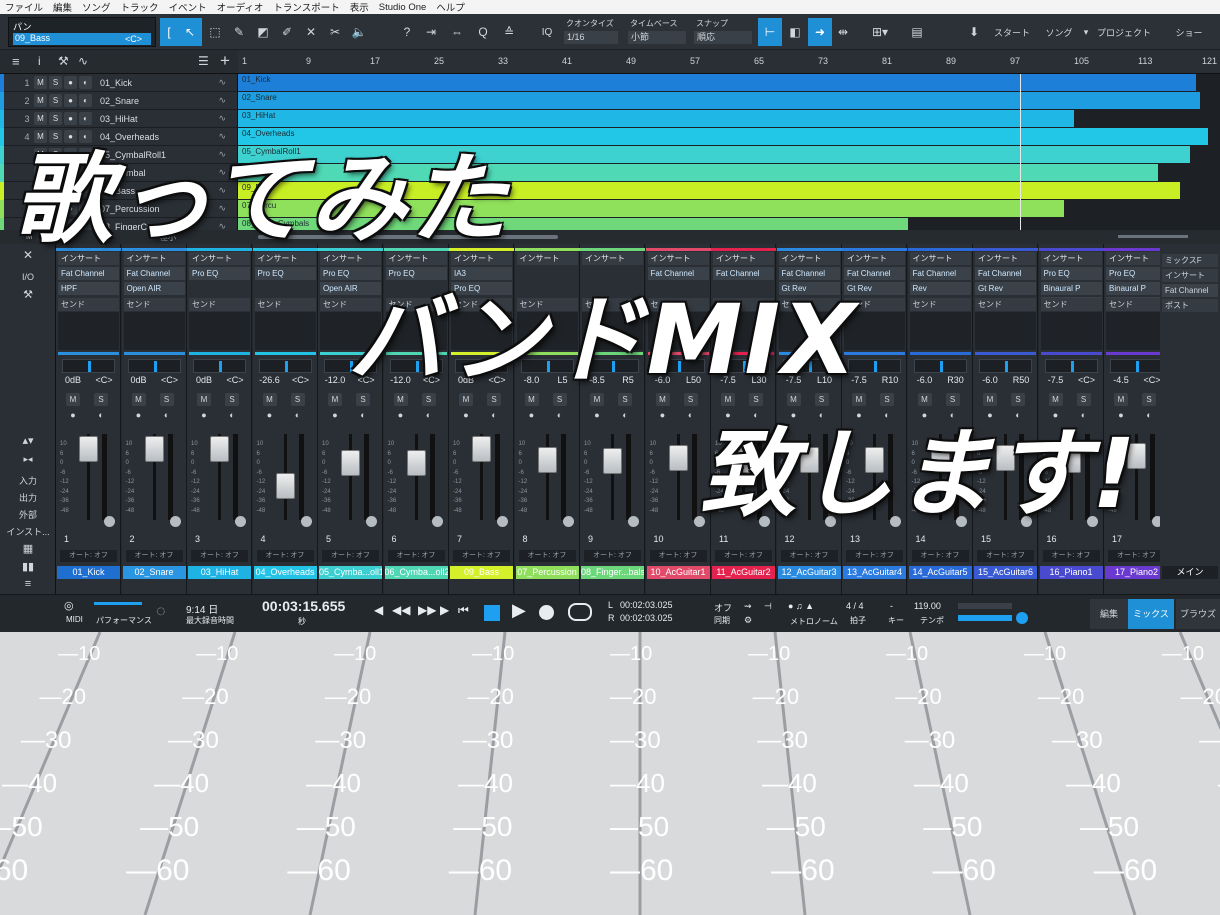 This screenshot has width=1220, height=915. I want to click on channel-name: 03_HiHat, so click(219, 572).